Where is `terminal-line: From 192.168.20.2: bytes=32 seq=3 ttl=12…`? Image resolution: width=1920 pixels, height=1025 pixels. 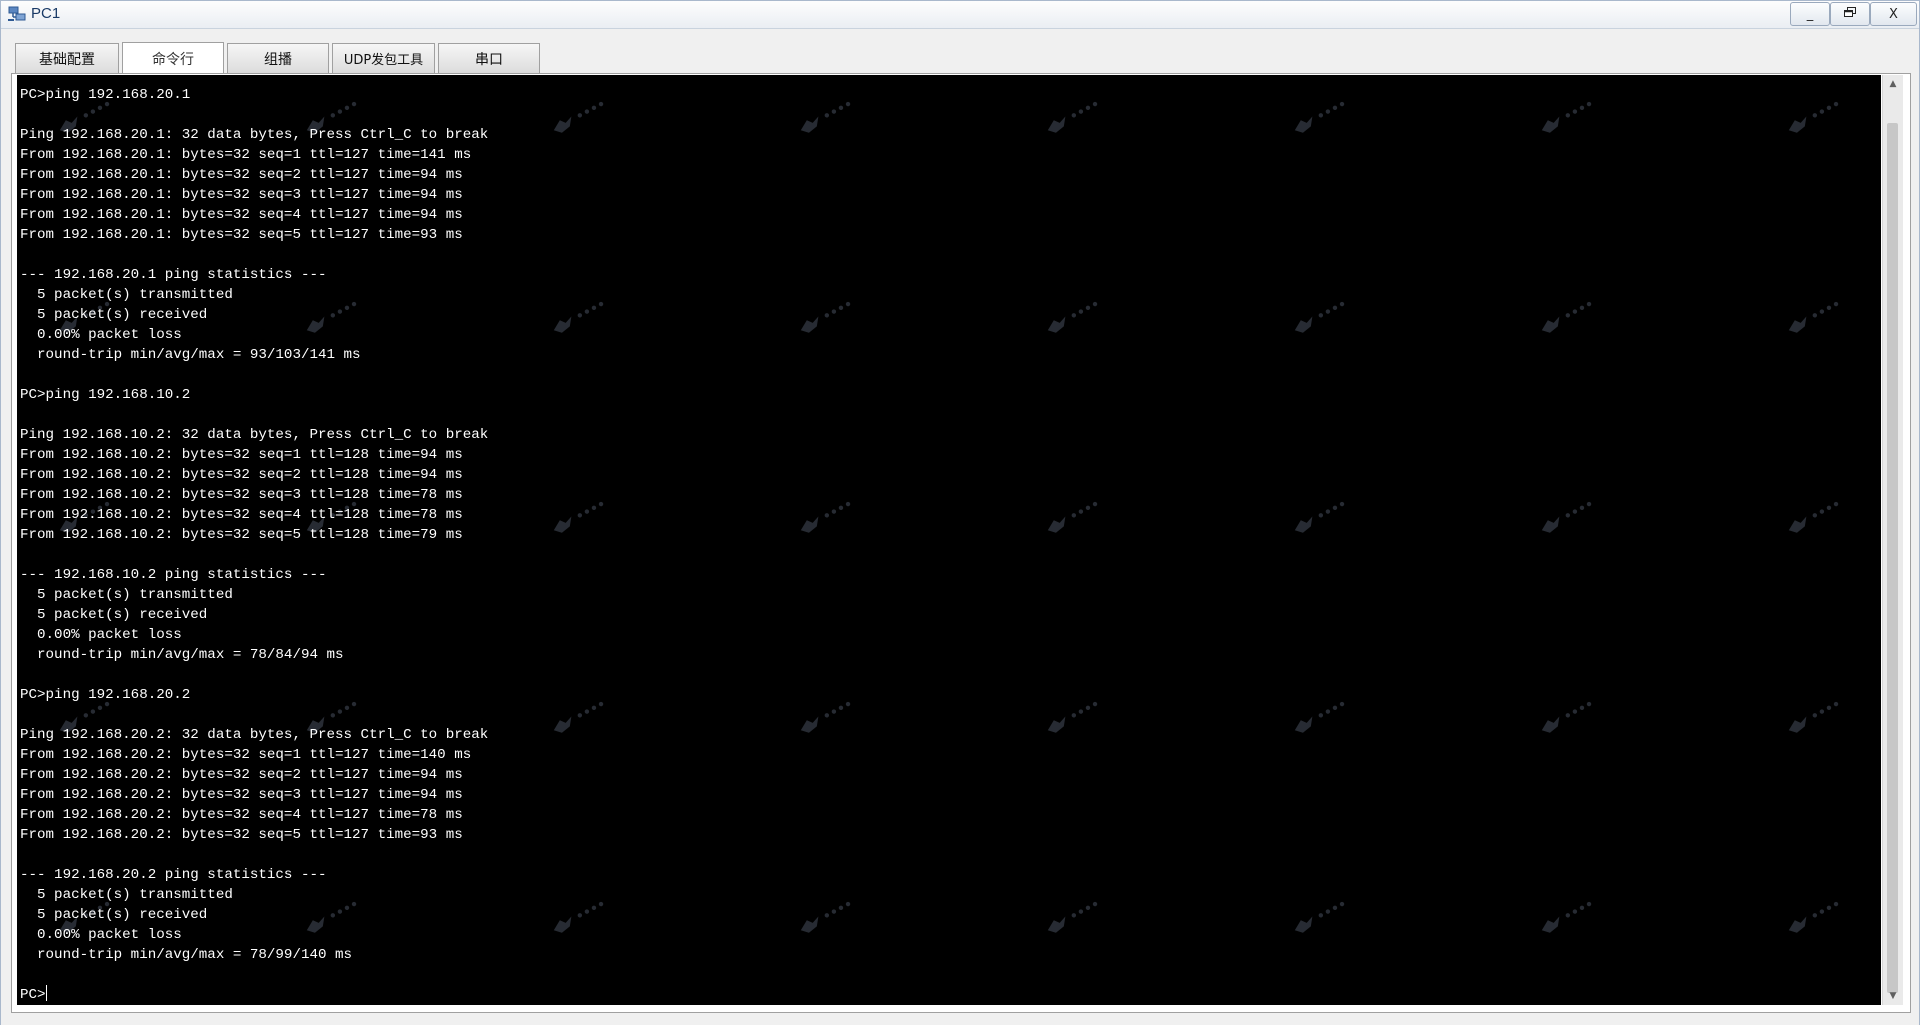
terminal-line: From 192.168.20.2: bytes=32 seq=3 ttl=12… is located at coordinates (241, 795).